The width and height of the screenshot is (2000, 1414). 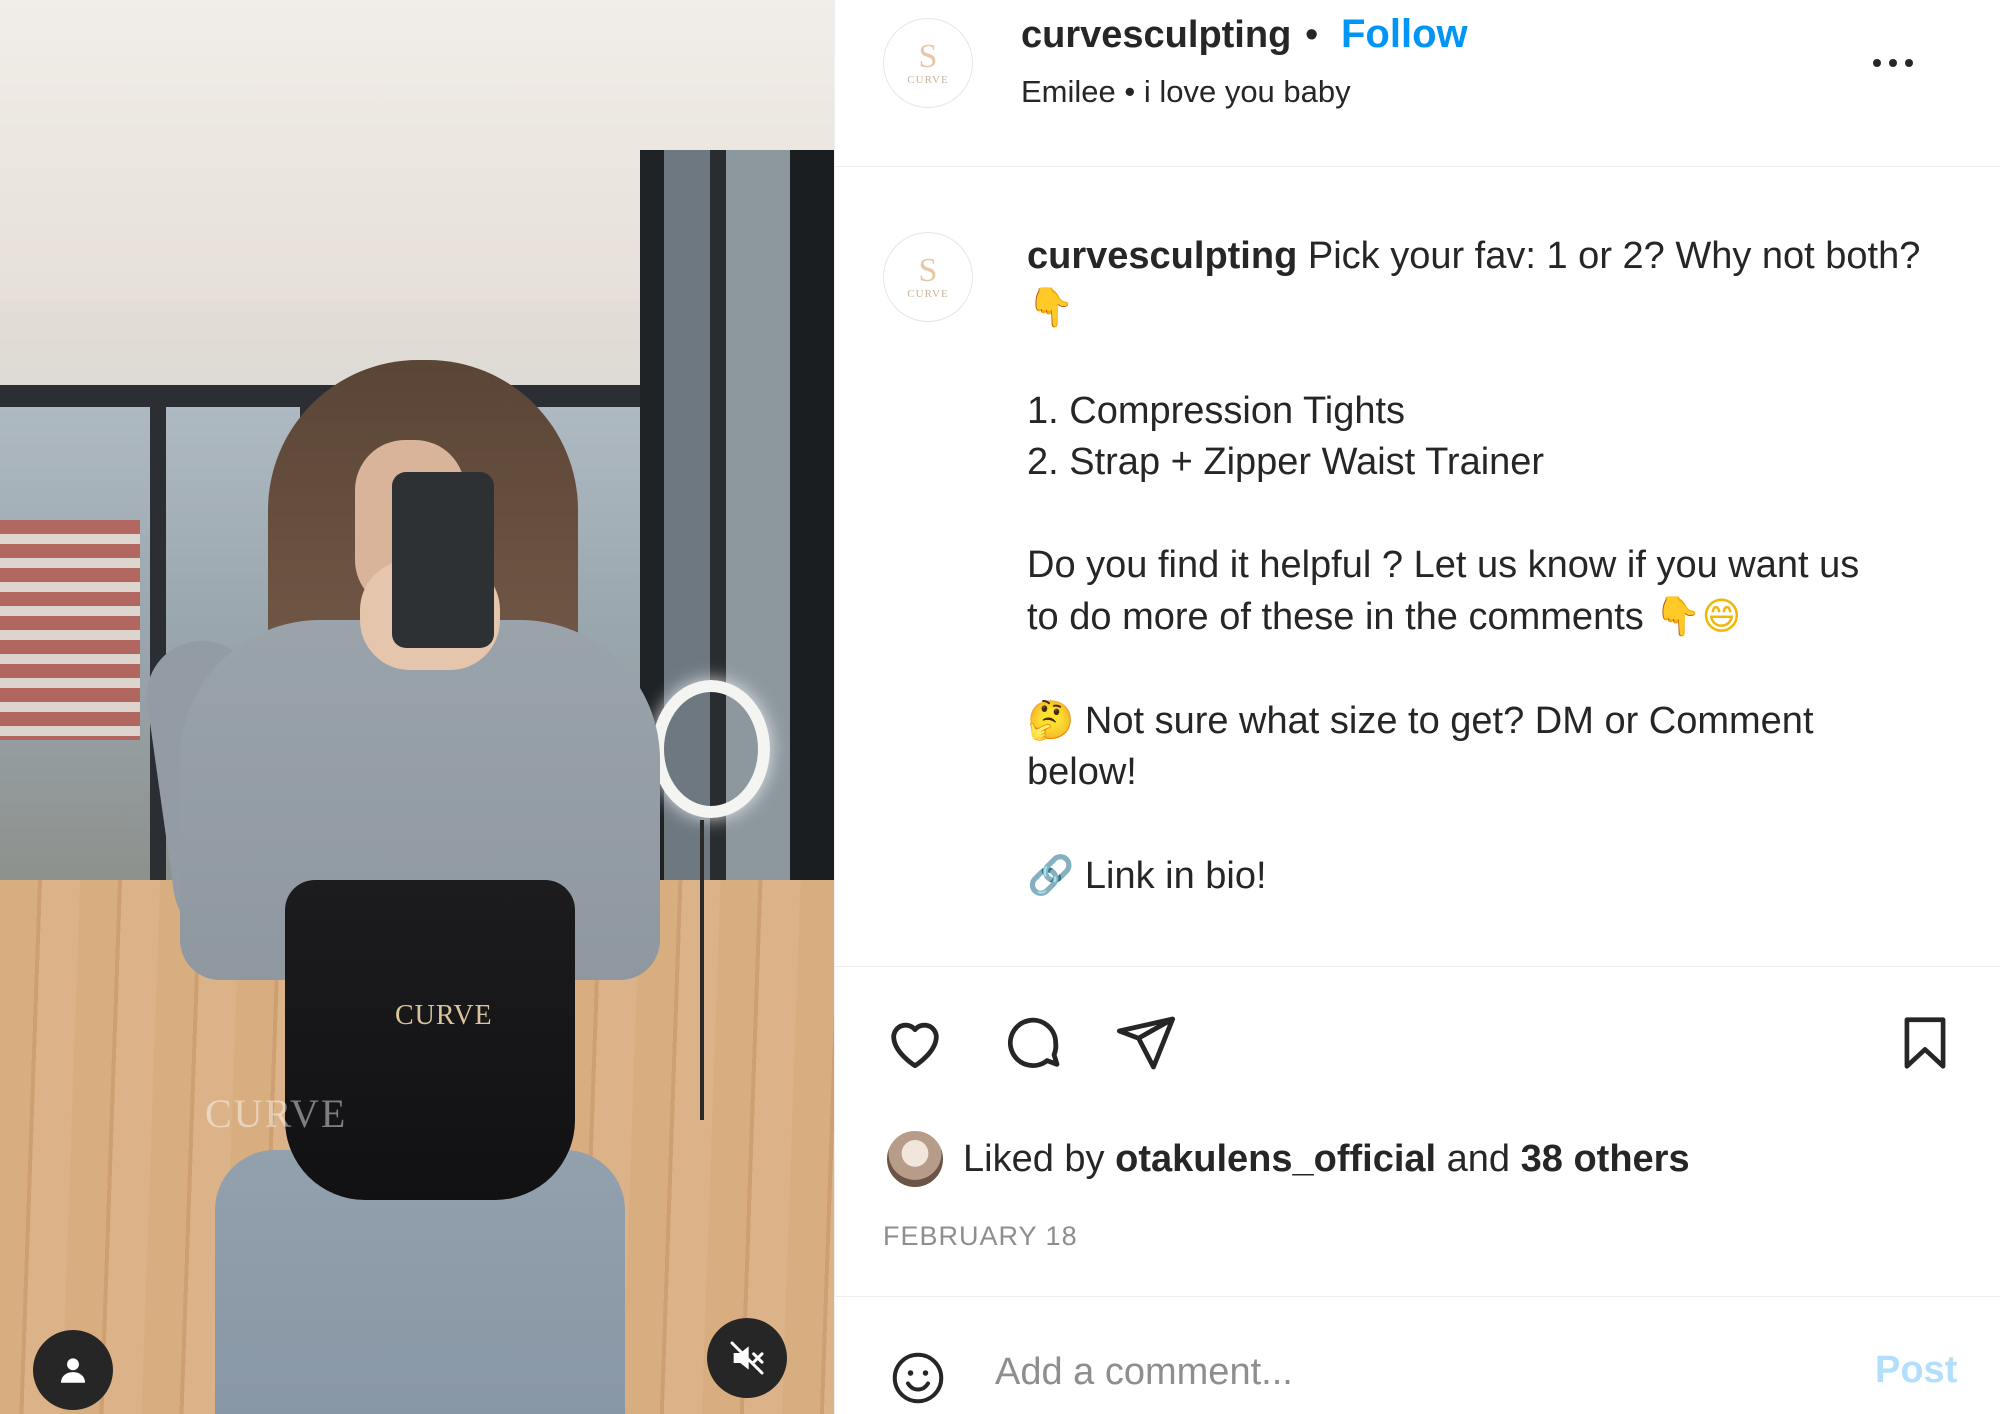 What do you see at coordinates (1497, 308) in the screenshot?
I see `caption-line: 👇` at bounding box center [1497, 308].